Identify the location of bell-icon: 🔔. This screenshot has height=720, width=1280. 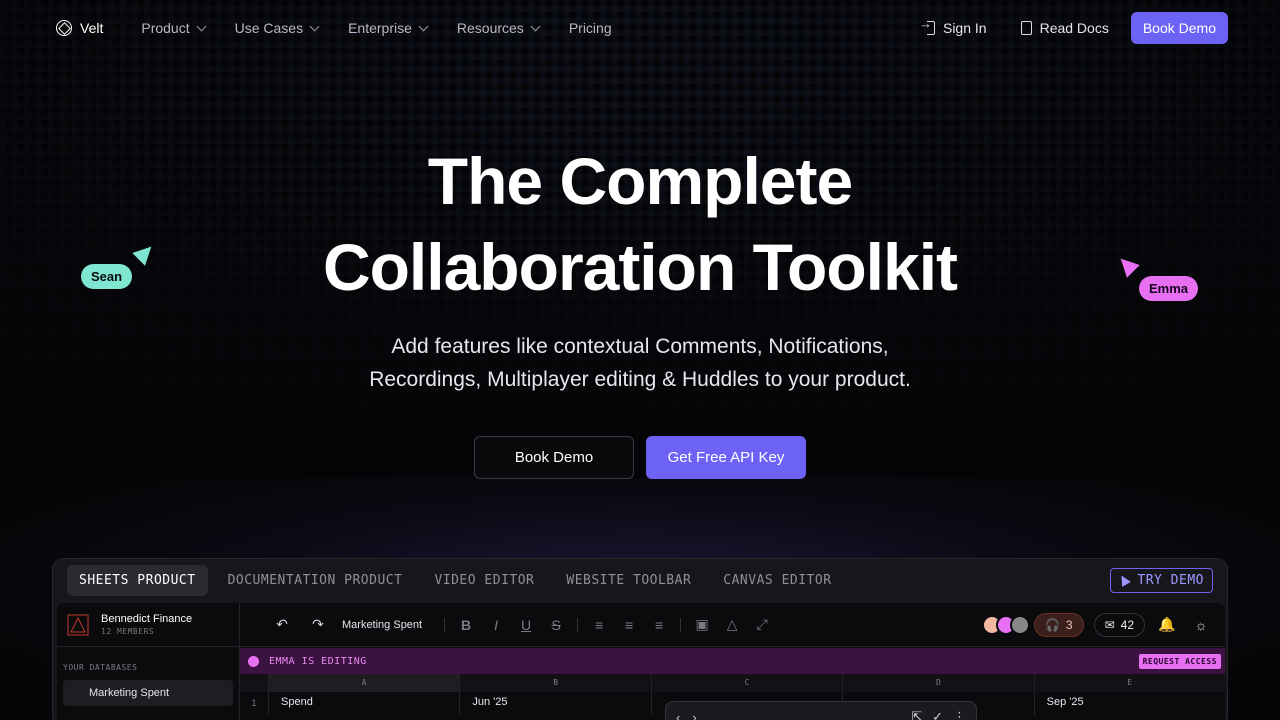
(1167, 624).